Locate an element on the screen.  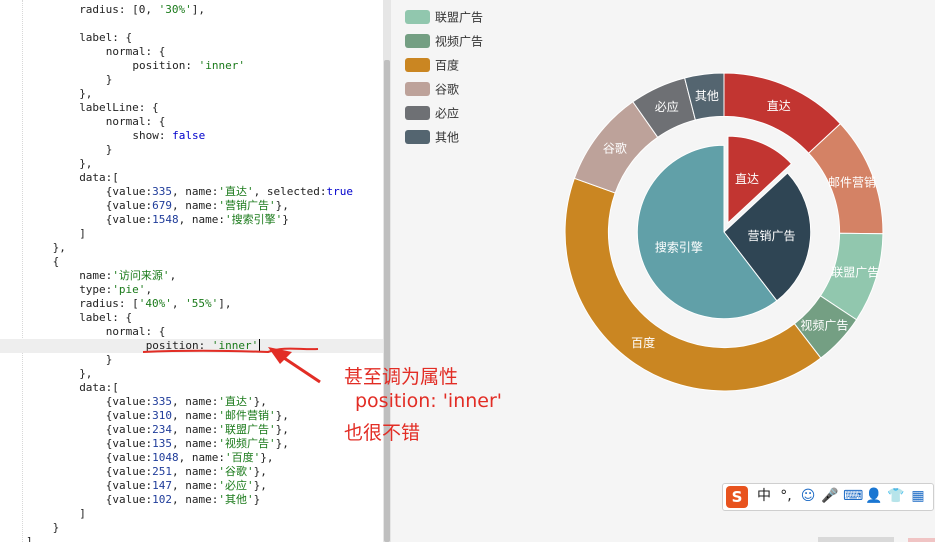
legend-label: 联盟广告 is located at coordinates (459, 18).